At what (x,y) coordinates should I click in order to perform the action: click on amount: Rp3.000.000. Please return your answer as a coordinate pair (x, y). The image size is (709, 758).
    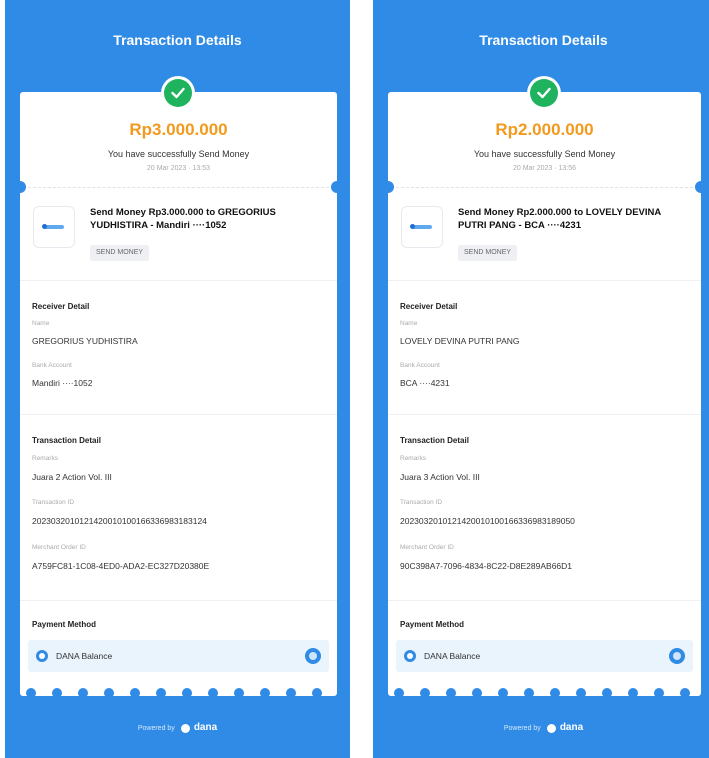
    Looking at the image, I should click on (178, 129).